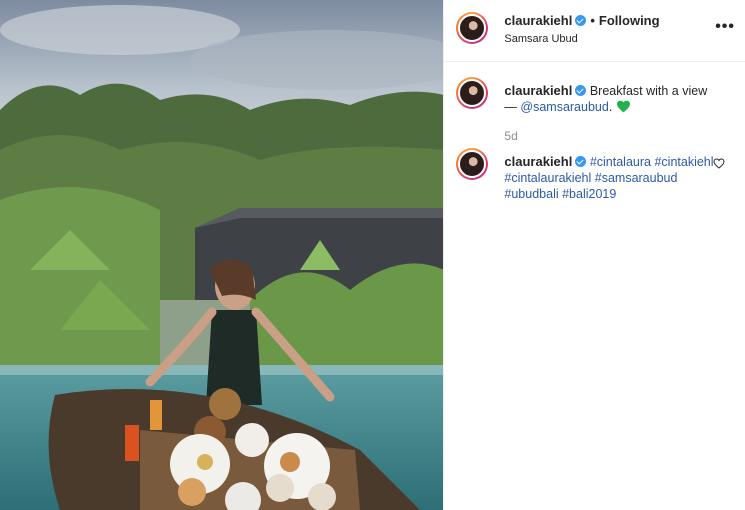 The width and height of the screenshot is (745, 510). I want to click on post-header: claurakiehl • Following Samsara Ubud •••, so click(594, 31).